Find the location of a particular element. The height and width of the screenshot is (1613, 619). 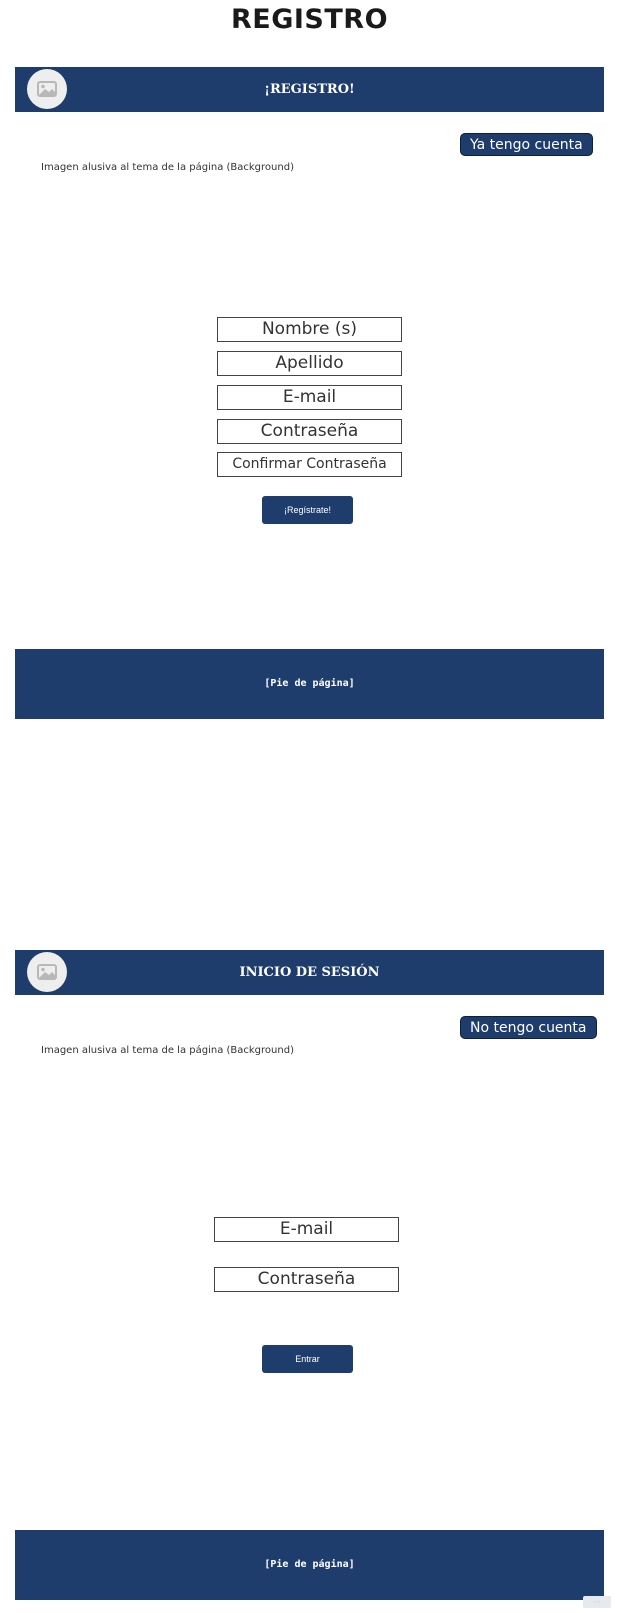

login-header: INICIO DE SESIÓN is located at coordinates (309, 972).